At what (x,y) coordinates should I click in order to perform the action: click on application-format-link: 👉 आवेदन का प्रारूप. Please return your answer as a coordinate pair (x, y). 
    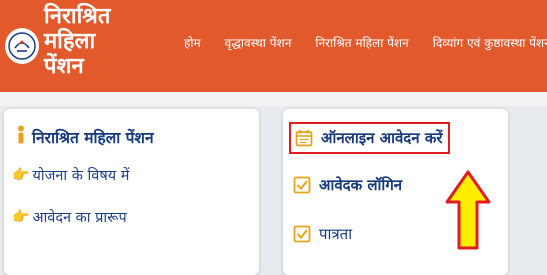
    Looking at the image, I should click on (69, 217).